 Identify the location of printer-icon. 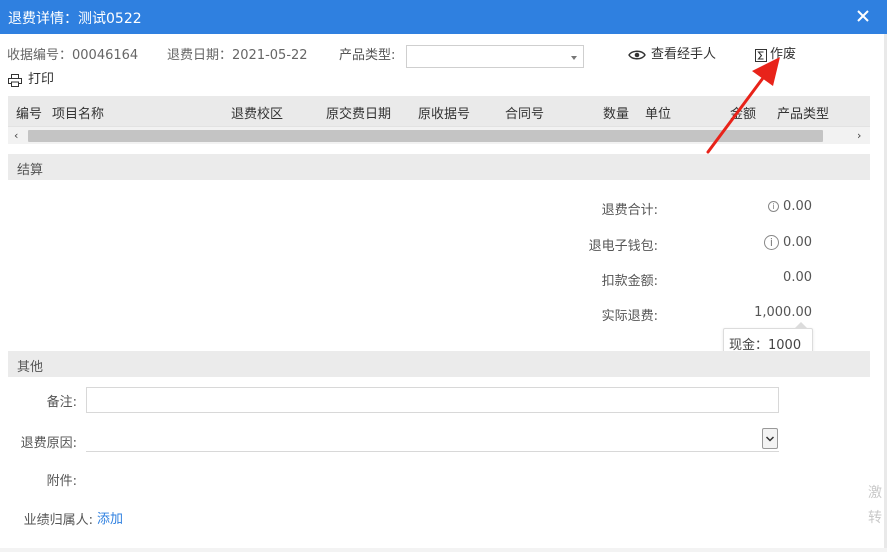
(15, 80).